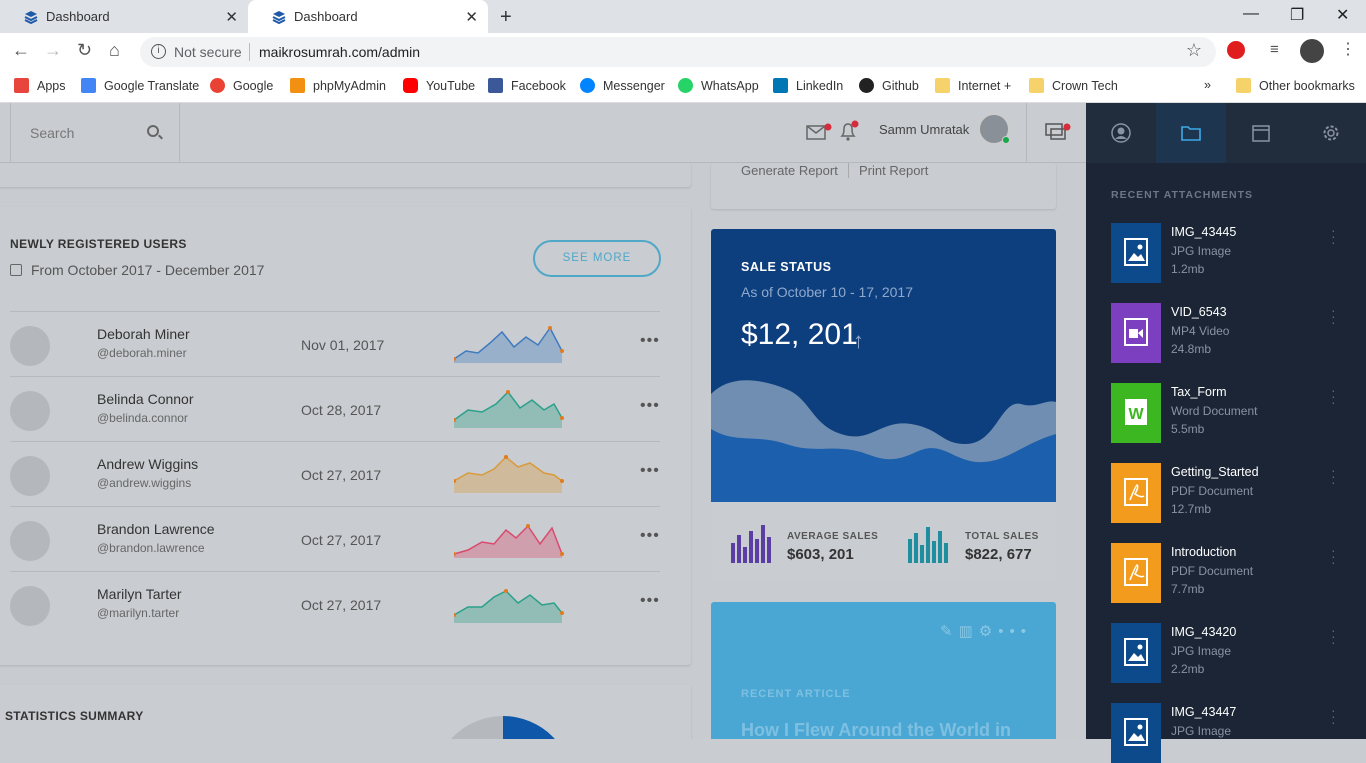 The width and height of the screenshot is (1366, 763). I want to click on bookmark-star-icon: ☆, so click(1194, 50).